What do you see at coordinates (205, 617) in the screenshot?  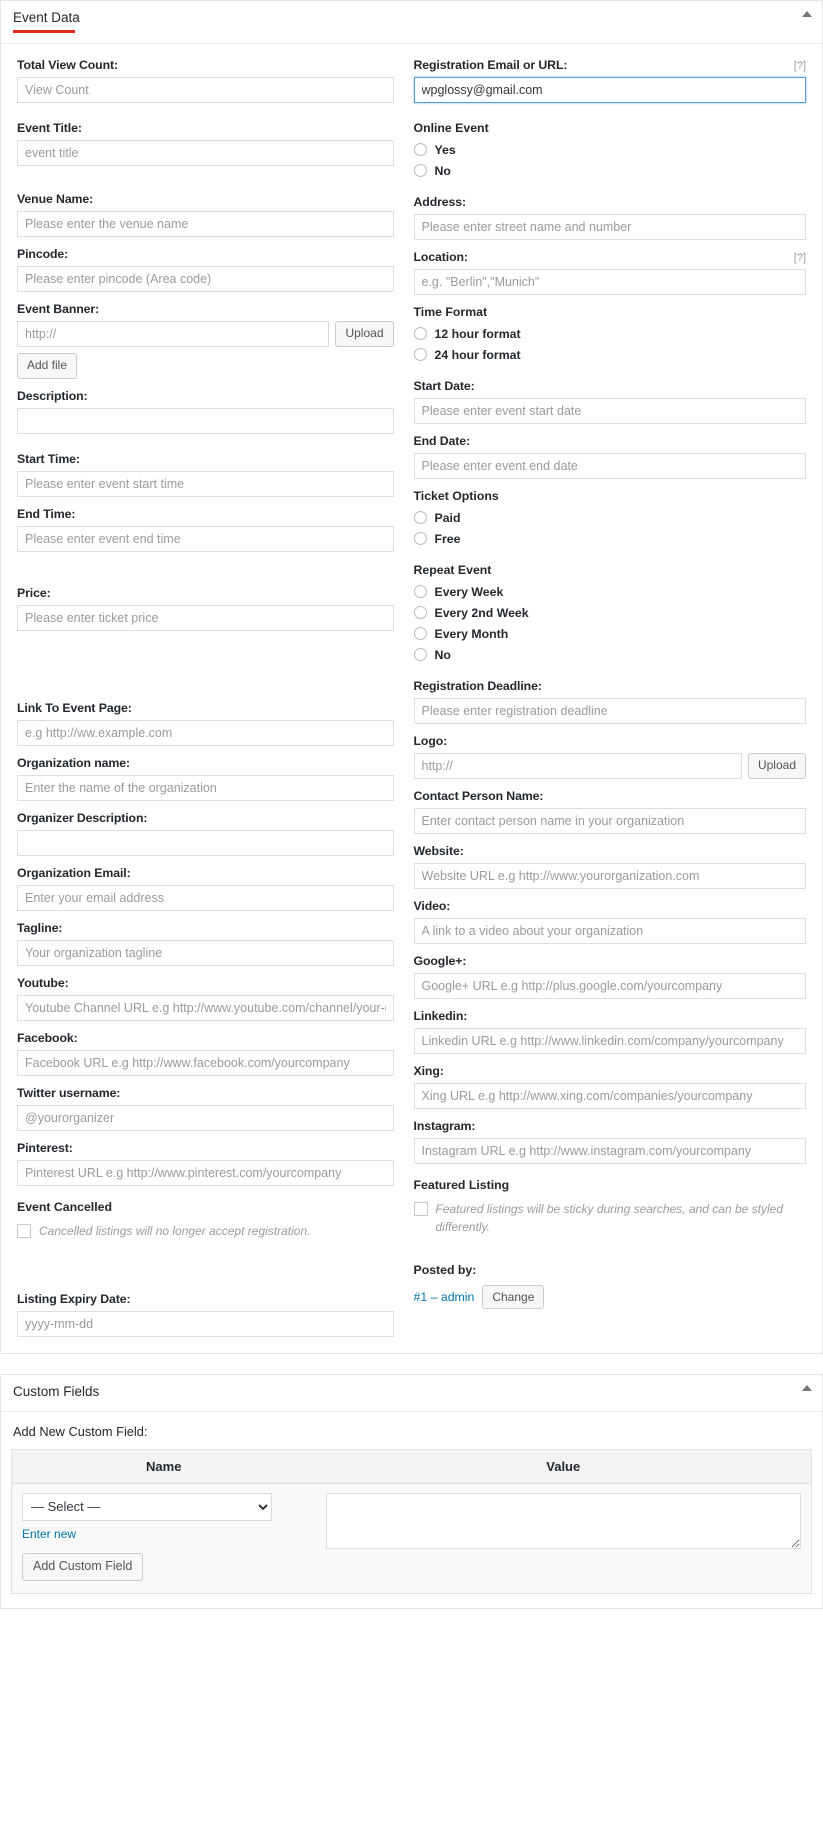 I see `price-input` at bounding box center [205, 617].